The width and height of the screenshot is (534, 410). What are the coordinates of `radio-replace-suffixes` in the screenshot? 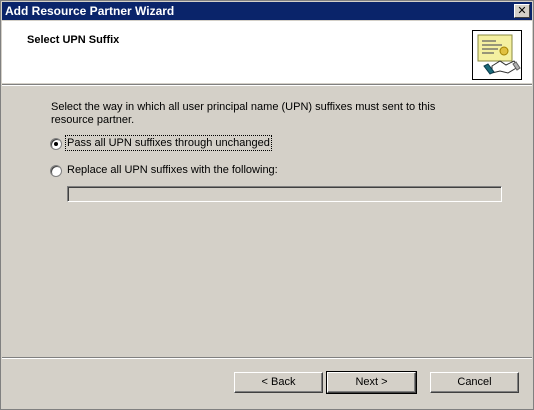 It's located at (56, 171).